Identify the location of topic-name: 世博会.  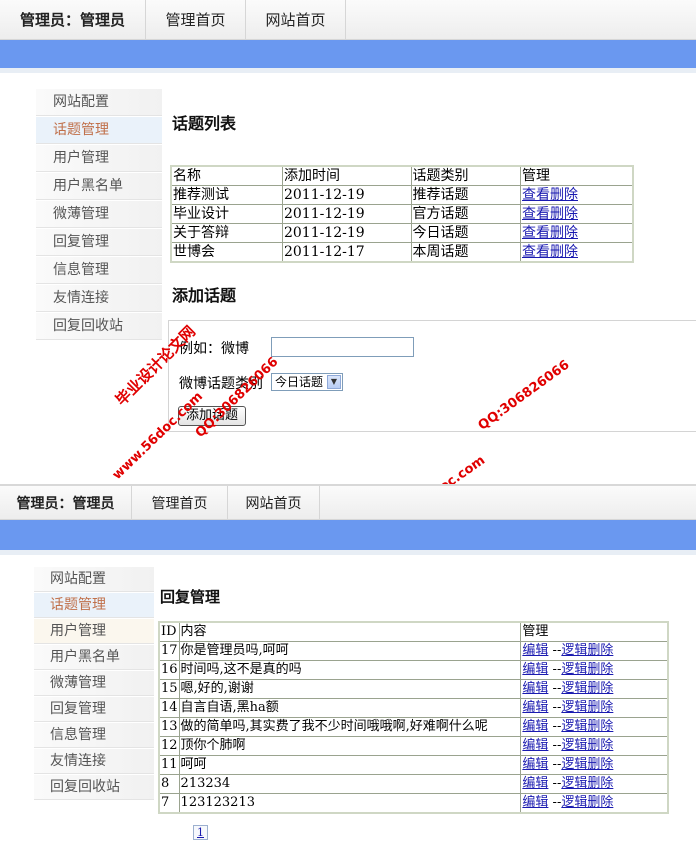
(226, 252).